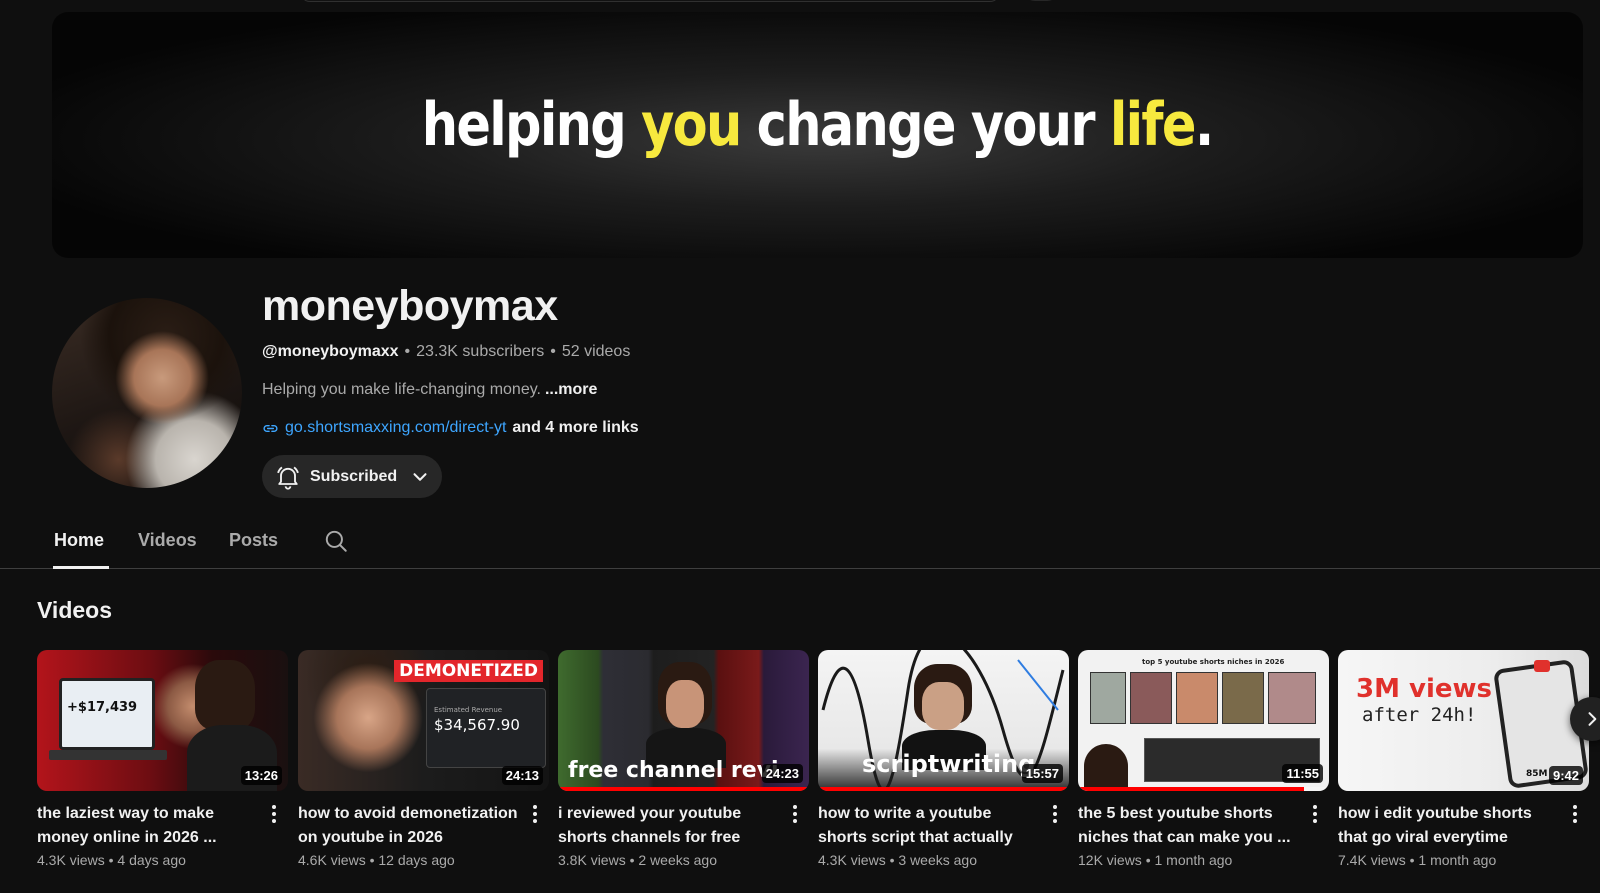 The width and height of the screenshot is (1600, 893). I want to click on subscribed-button: Subscribed, so click(352, 476).